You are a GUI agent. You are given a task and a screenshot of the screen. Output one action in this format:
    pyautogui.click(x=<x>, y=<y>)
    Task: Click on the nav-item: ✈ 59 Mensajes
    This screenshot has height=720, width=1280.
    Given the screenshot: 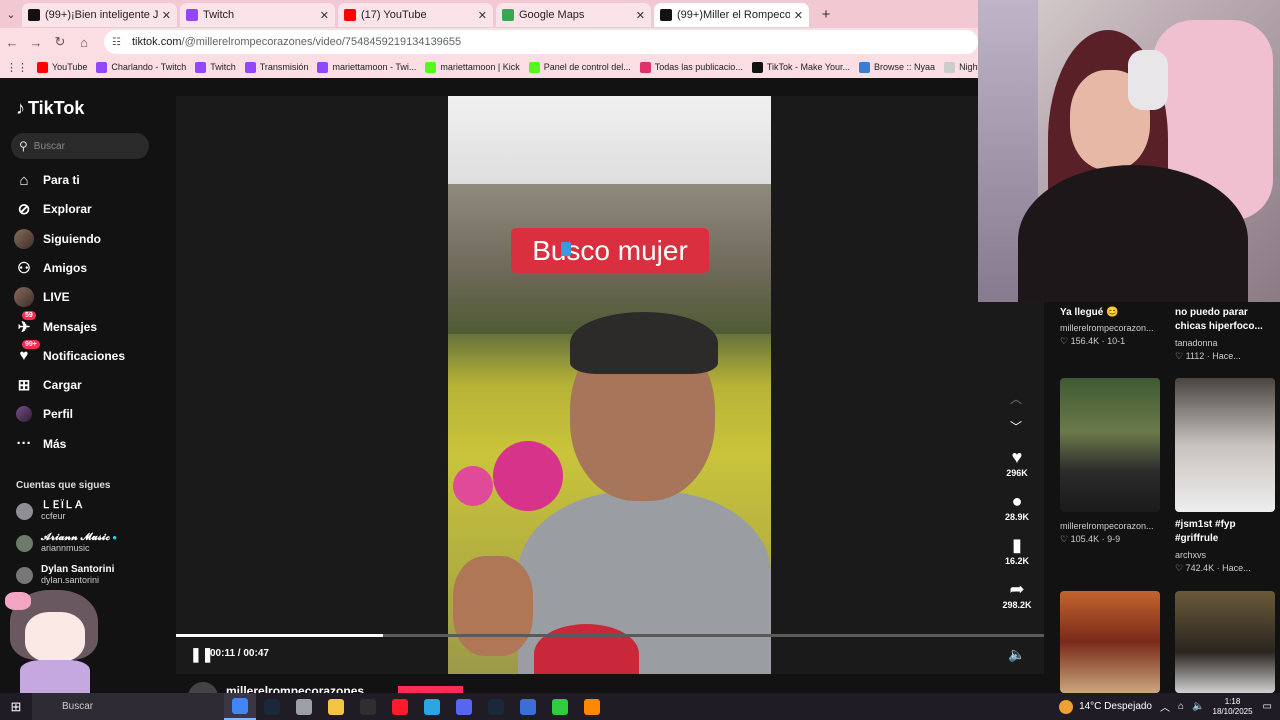 What is the action you would take?
    pyautogui.click(x=55, y=323)
    